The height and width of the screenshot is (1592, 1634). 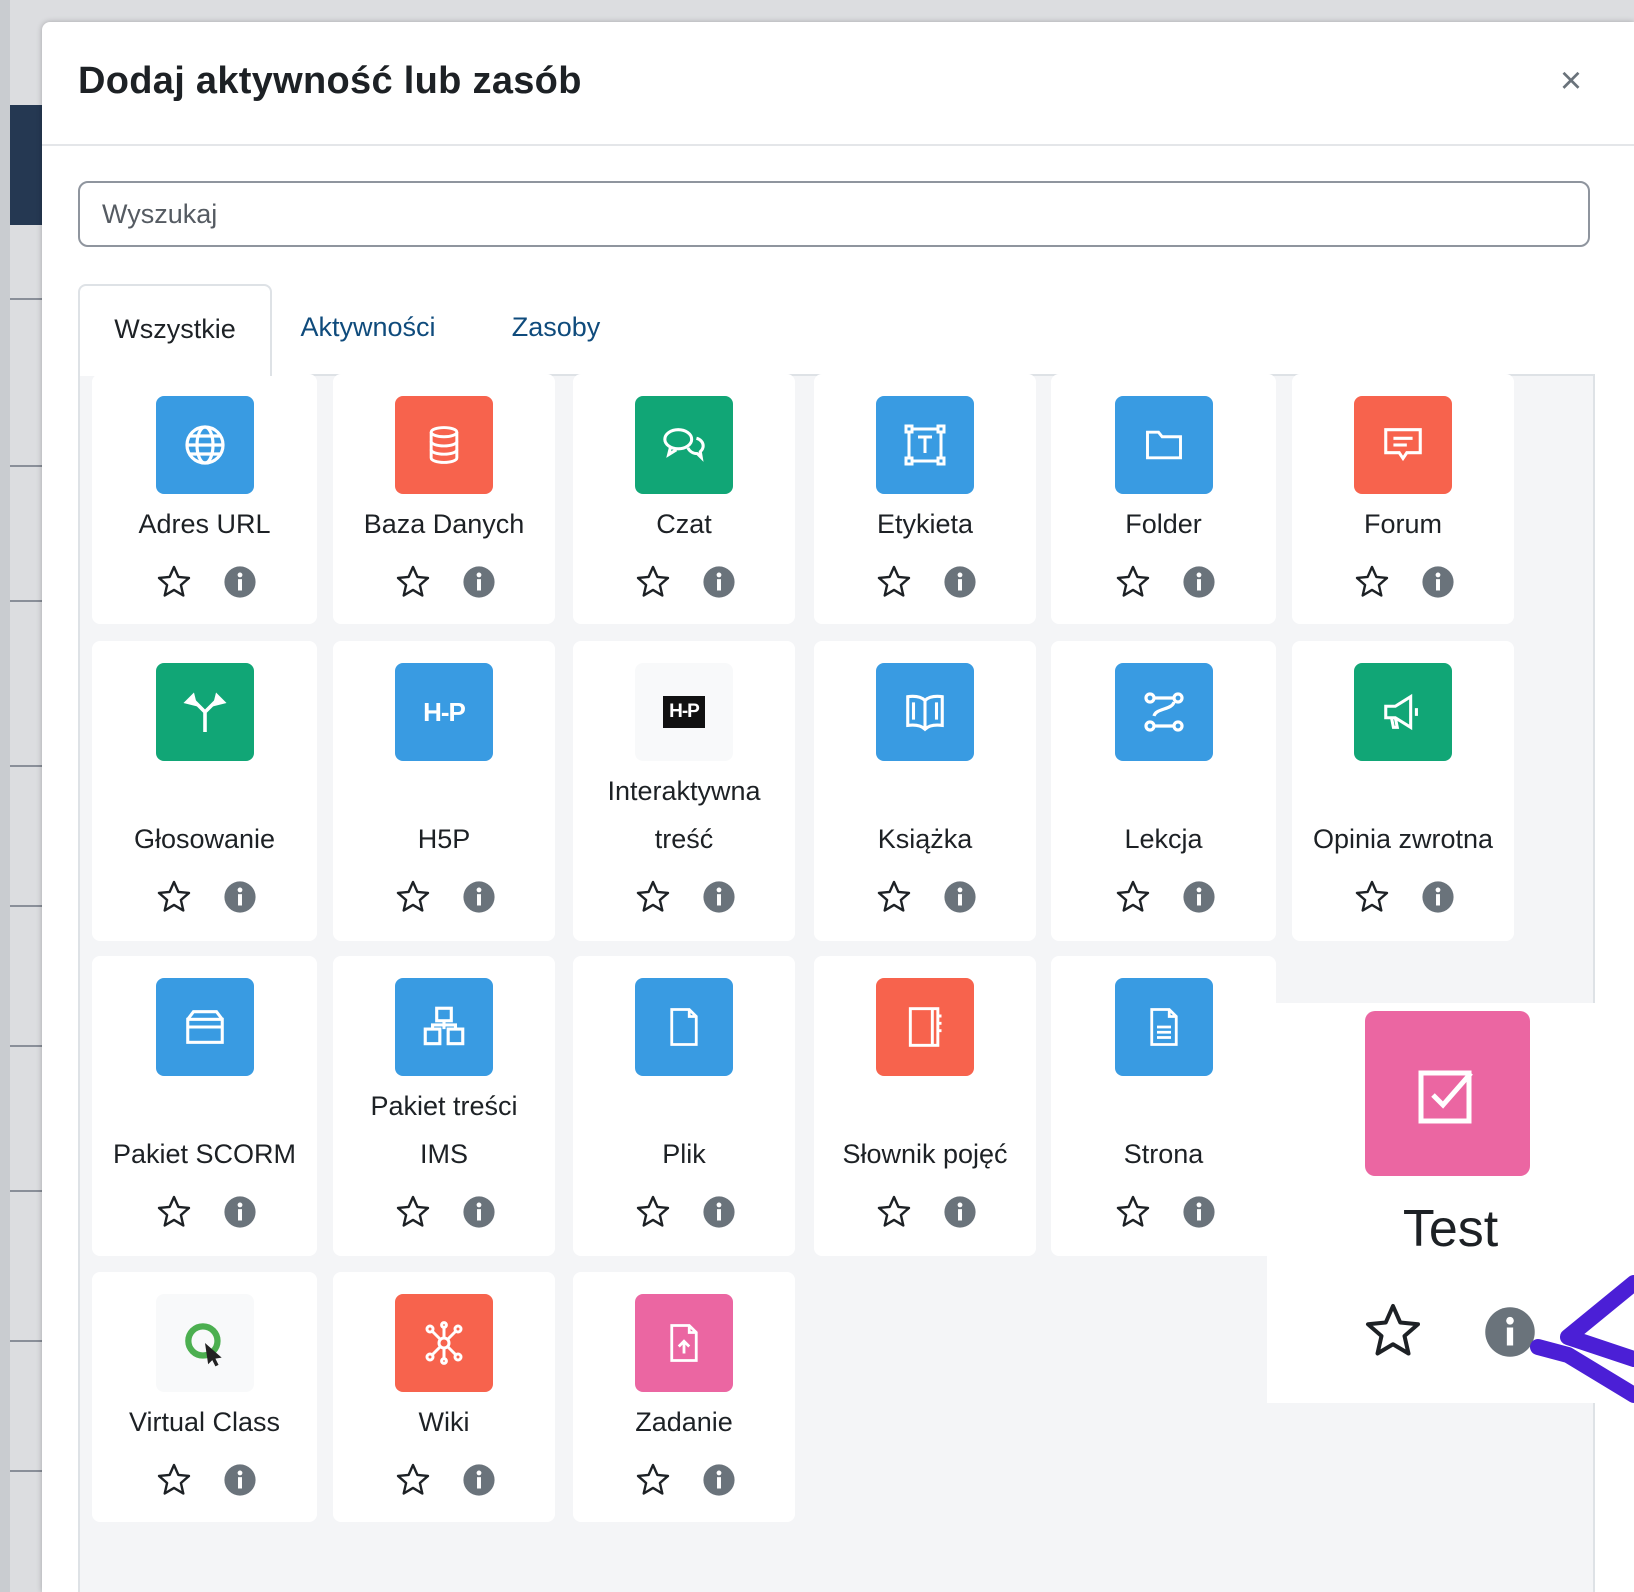 I want to click on activity-card: Pakiet treści IMS, so click(x=444, y=1106).